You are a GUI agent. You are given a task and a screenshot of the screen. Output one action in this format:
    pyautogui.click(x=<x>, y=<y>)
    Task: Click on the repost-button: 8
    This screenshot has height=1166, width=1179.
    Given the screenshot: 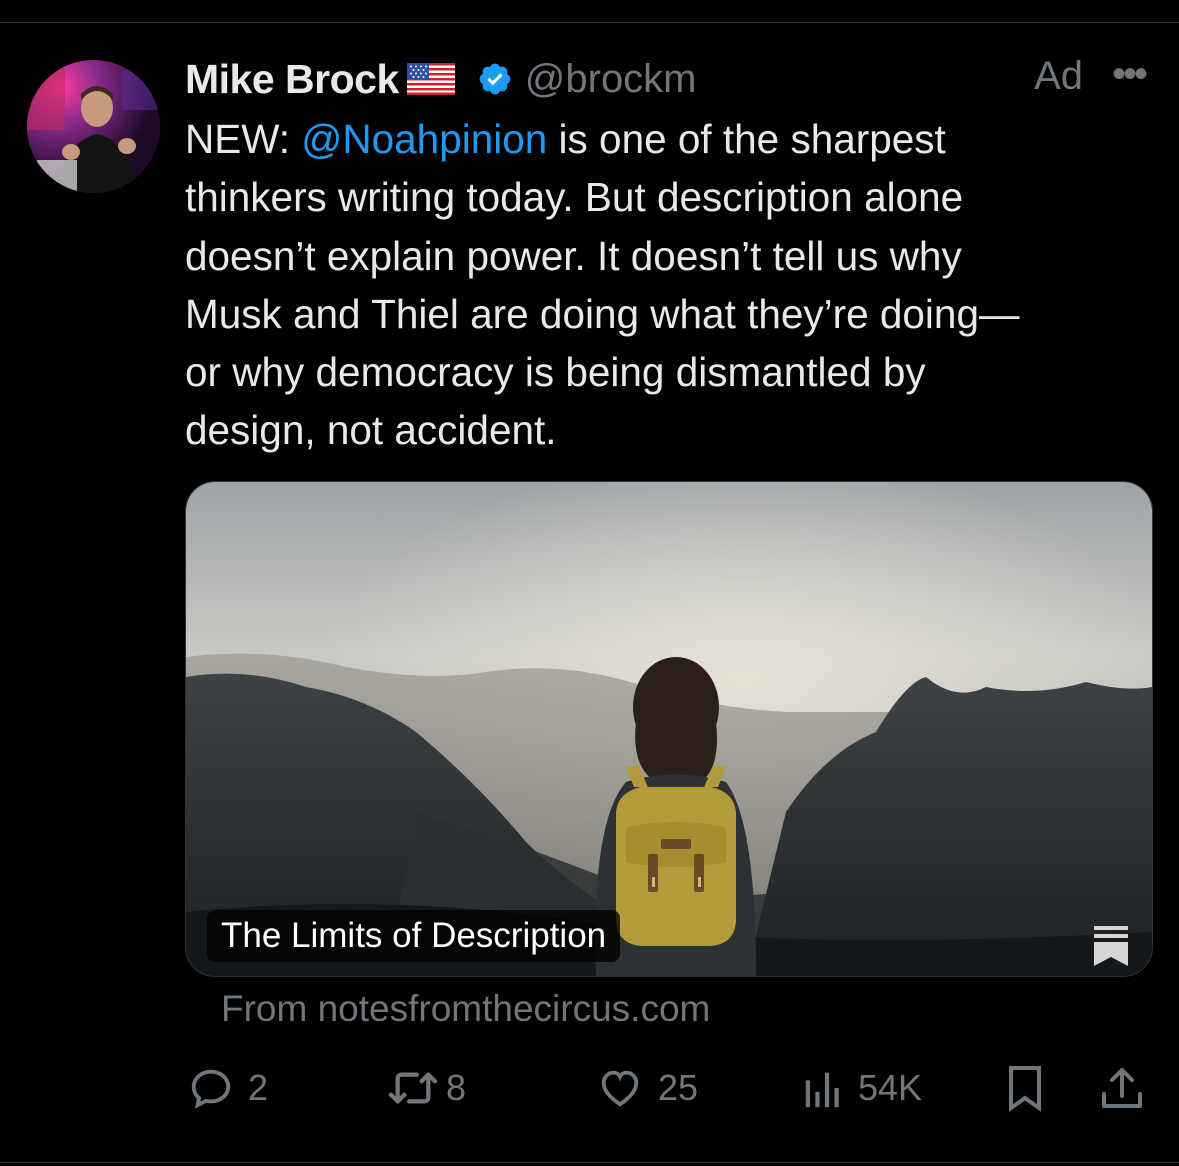 What is the action you would take?
    pyautogui.click(x=426, y=1088)
    